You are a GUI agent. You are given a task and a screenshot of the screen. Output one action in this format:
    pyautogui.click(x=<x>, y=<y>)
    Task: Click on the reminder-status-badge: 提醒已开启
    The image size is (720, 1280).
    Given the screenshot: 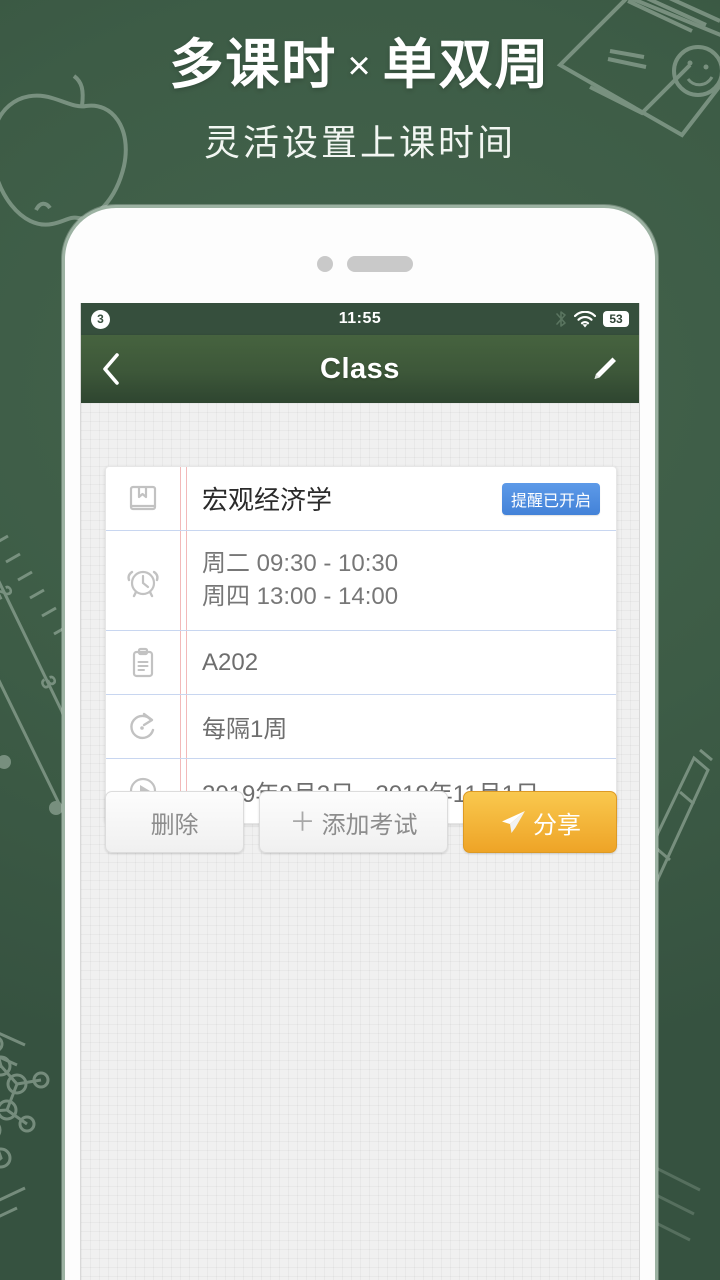 What is the action you would take?
    pyautogui.click(x=550, y=498)
    